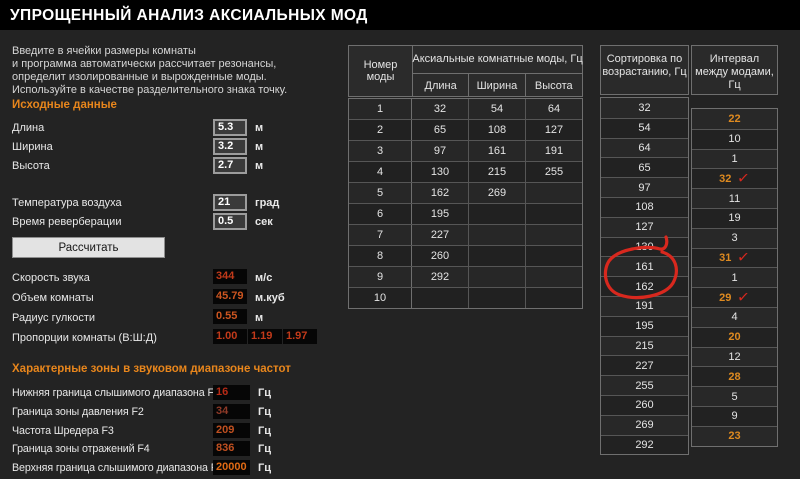  What do you see at coordinates (31, 166) in the screenshot?
I see `input-label: Высота` at bounding box center [31, 166].